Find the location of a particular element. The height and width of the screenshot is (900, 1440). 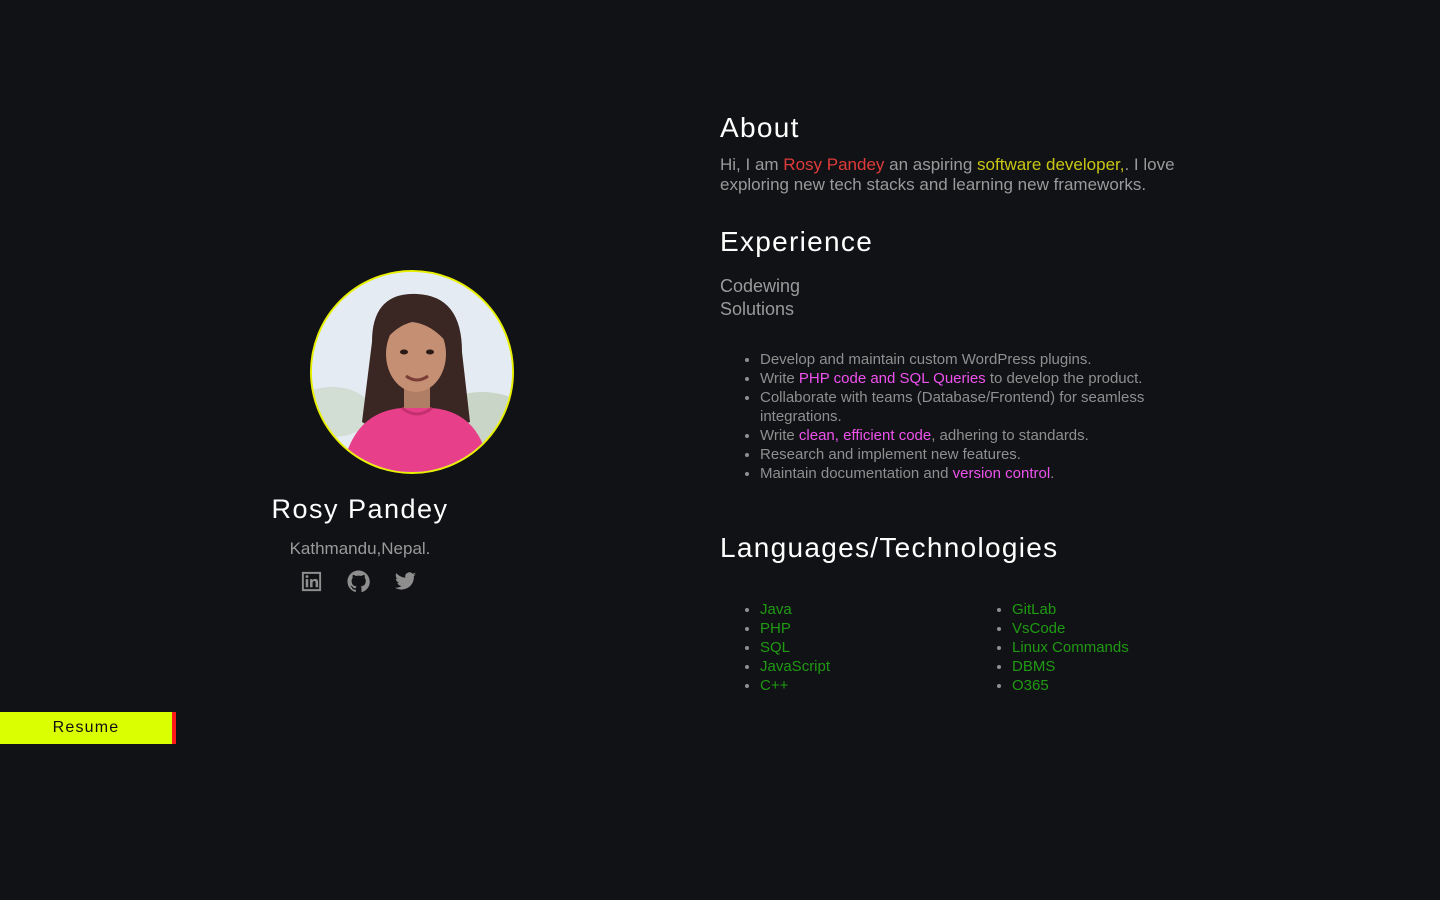

social-links is located at coordinates (358, 581).